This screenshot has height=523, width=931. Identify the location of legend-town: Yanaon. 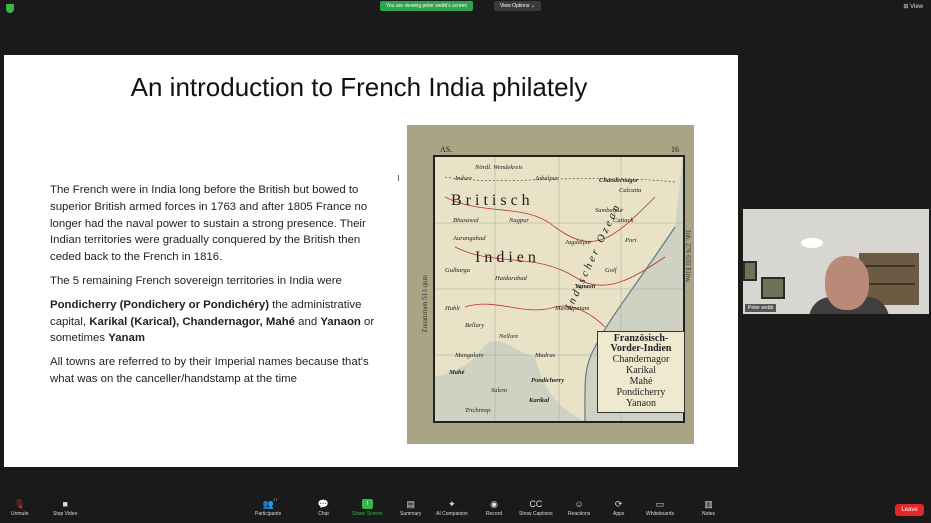
(641, 403).